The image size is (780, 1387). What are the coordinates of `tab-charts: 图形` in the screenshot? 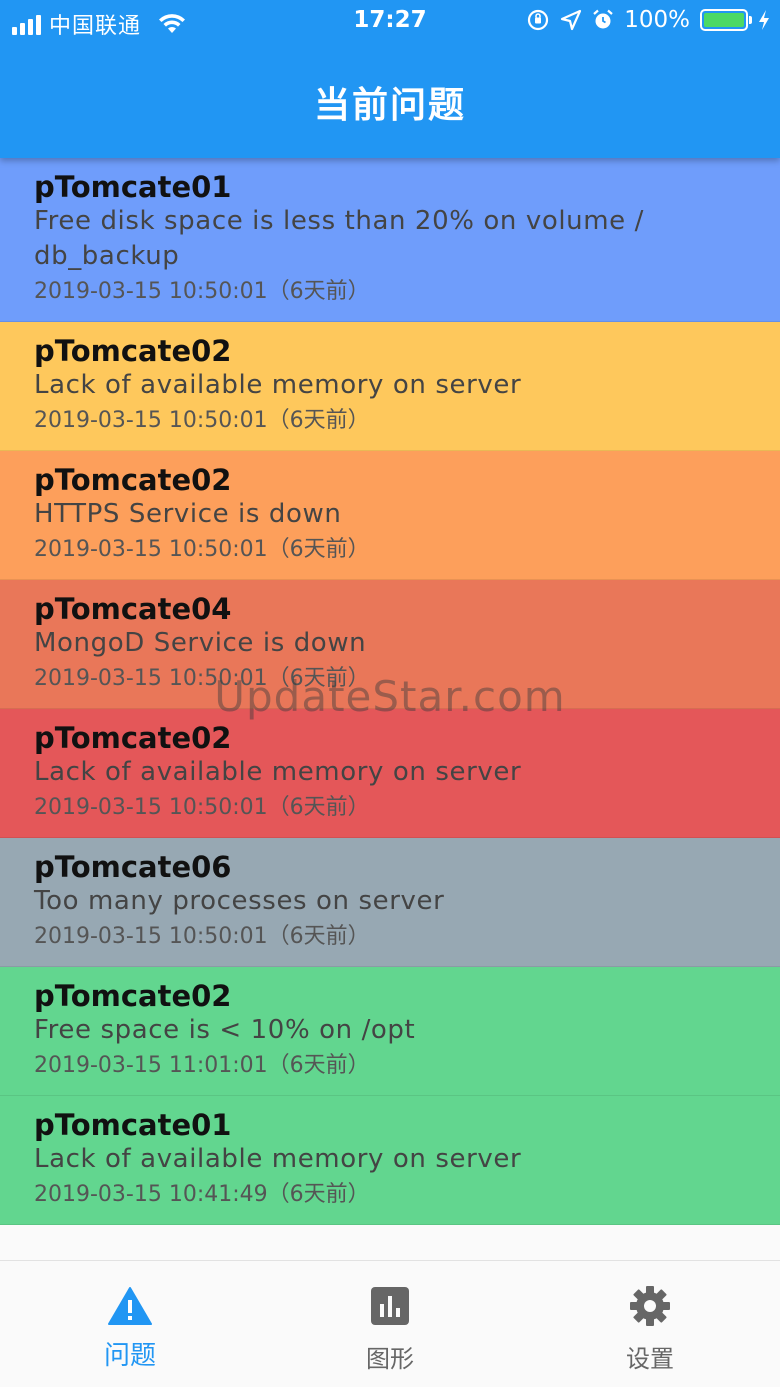 It's located at (390, 1324).